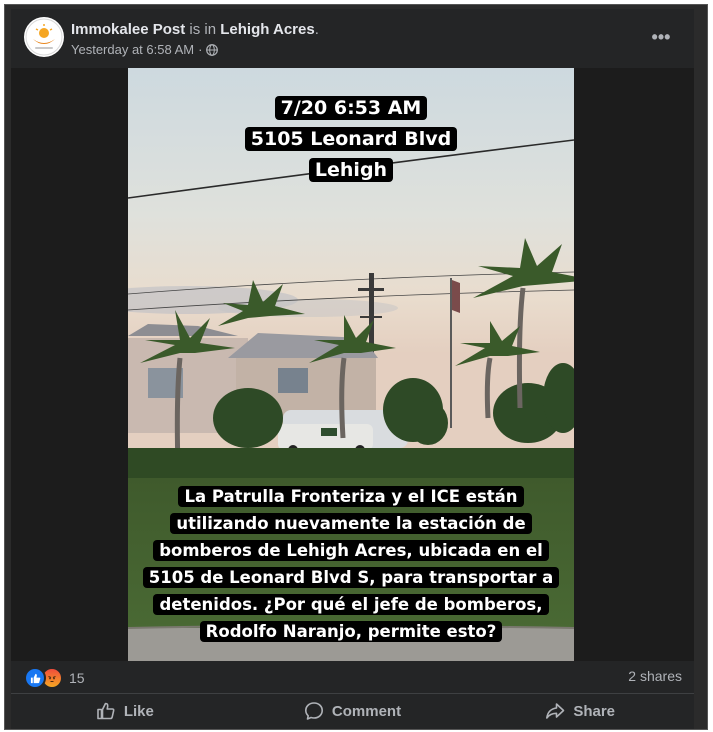 The width and height of the screenshot is (713, 732). I want to click on caption-bottom-line: utilizando nuevamente la estación de, so click(351, 523).